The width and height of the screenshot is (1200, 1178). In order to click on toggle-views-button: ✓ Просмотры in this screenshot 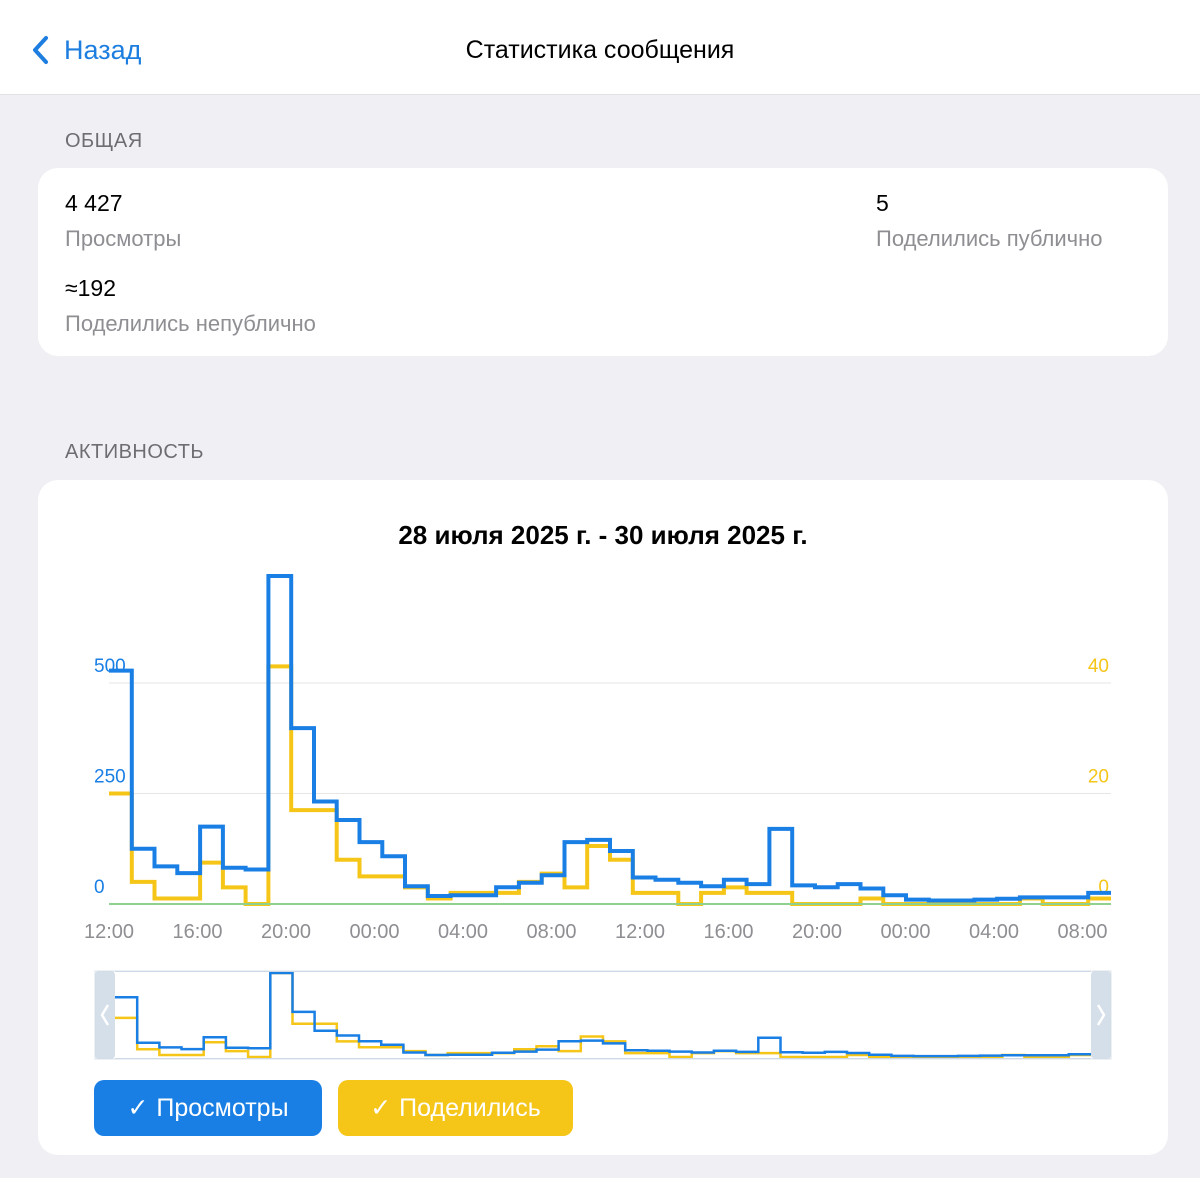, I will do `click(208, 1108)`.